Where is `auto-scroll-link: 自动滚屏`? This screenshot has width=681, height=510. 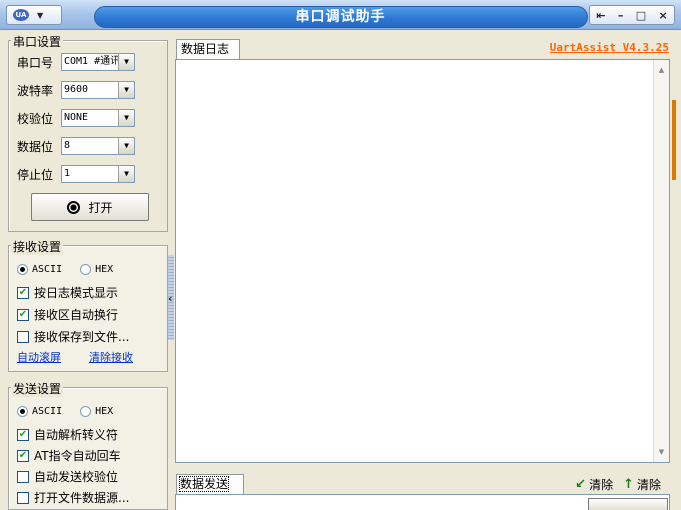 auto-scroll-link: 自动滚屏 is located at coordinates (39, 357).